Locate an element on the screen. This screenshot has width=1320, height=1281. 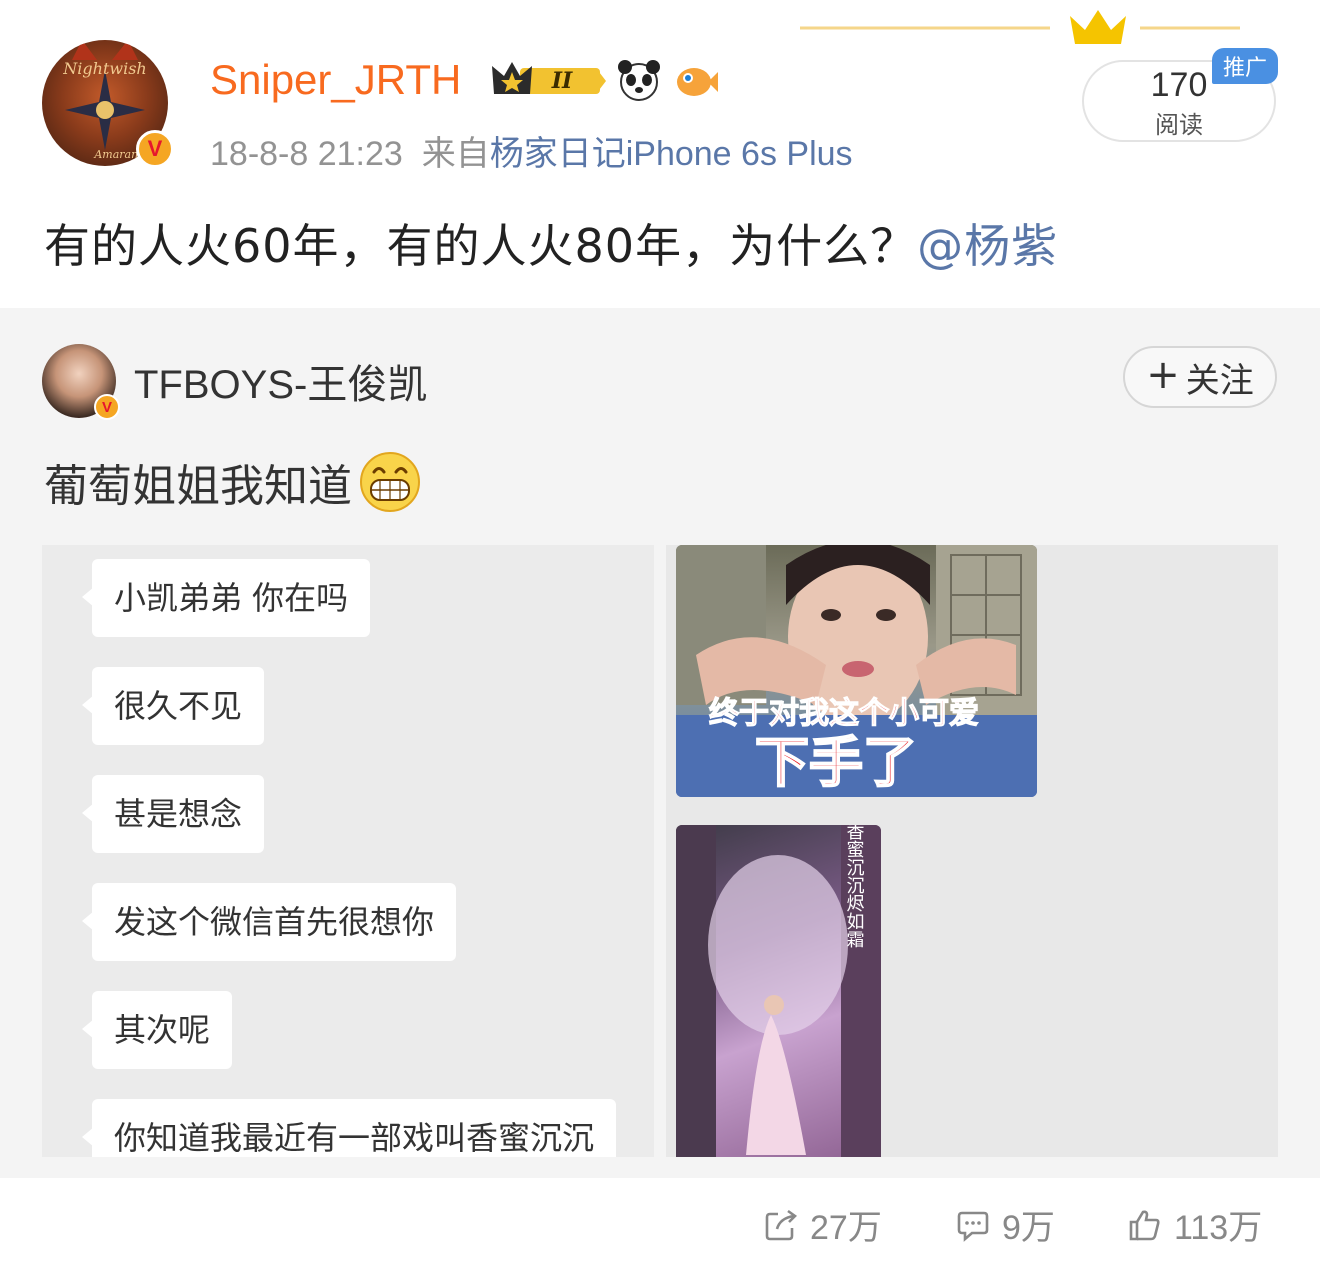
thumbs-up-icon is located at coordinates (1144, 1225).